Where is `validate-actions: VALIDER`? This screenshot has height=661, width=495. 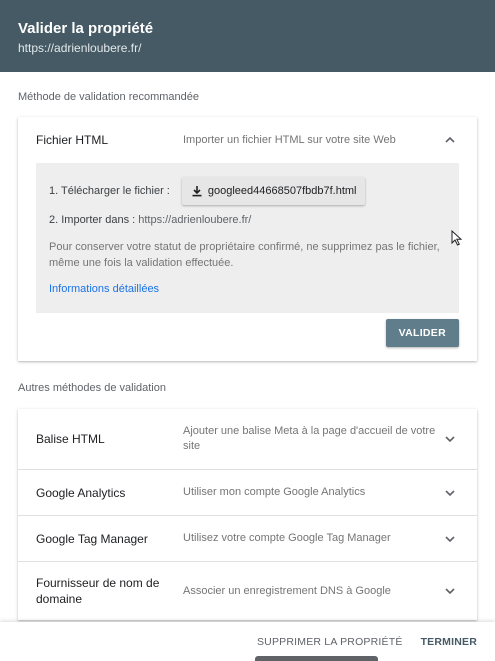
validate-actions: VALIDER is located at coordinates (247, 337).